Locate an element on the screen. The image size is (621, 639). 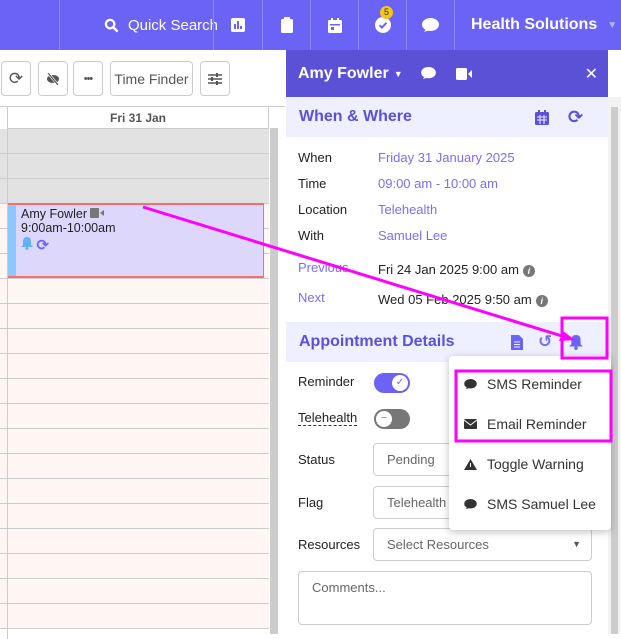
refresh-button: ⟳ is located at coordinates (16, 78).